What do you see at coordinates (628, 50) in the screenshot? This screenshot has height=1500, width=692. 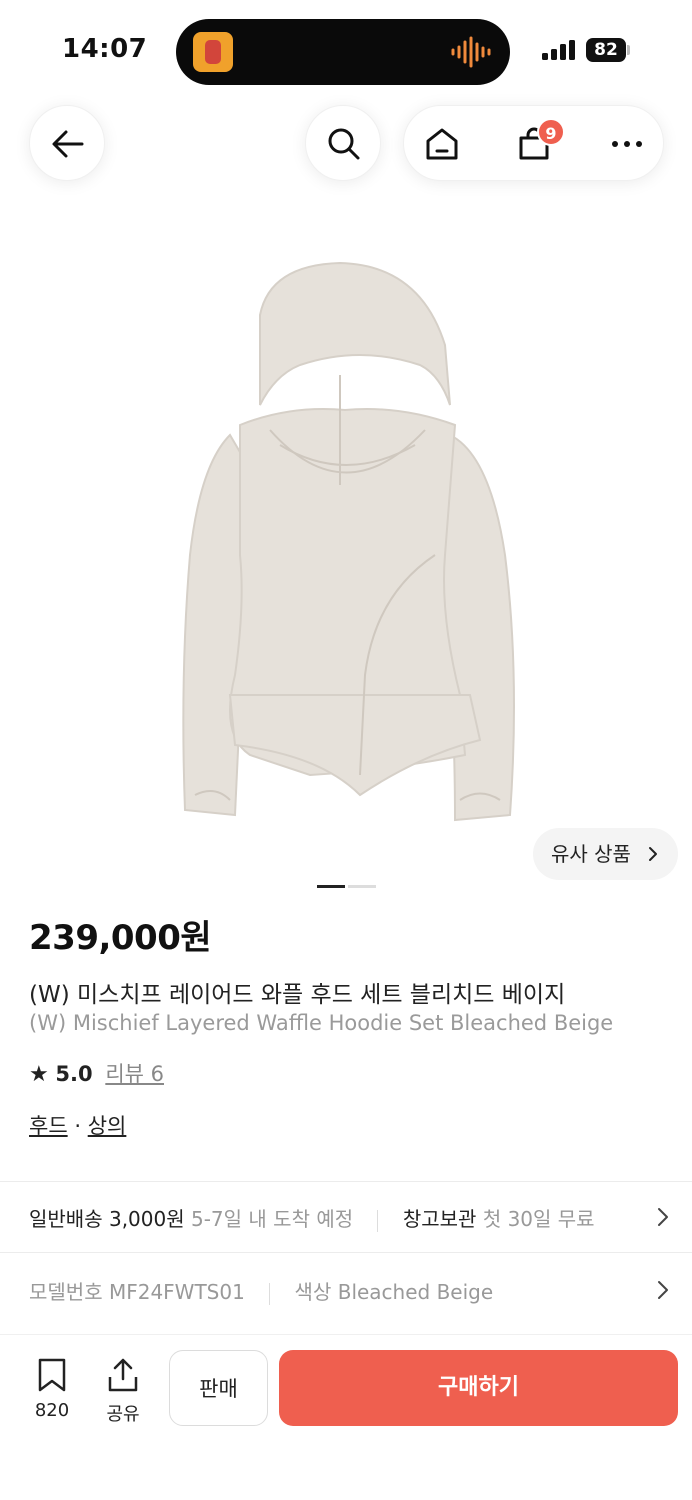 I see `battery-tip` at bounding box center [628, 50].